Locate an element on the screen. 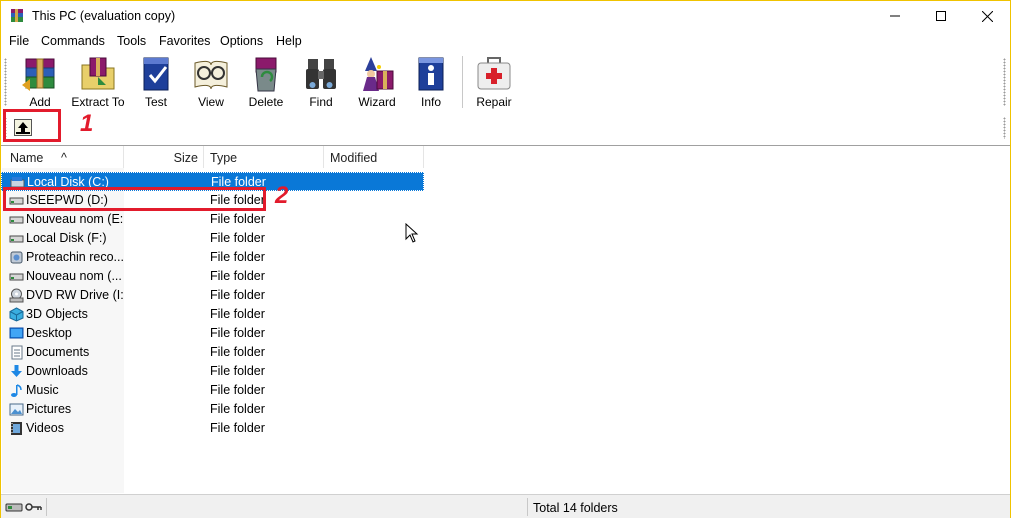 The height and width of the screenshot is (518, 1011). status-separator is located at coordinates (46, 507).